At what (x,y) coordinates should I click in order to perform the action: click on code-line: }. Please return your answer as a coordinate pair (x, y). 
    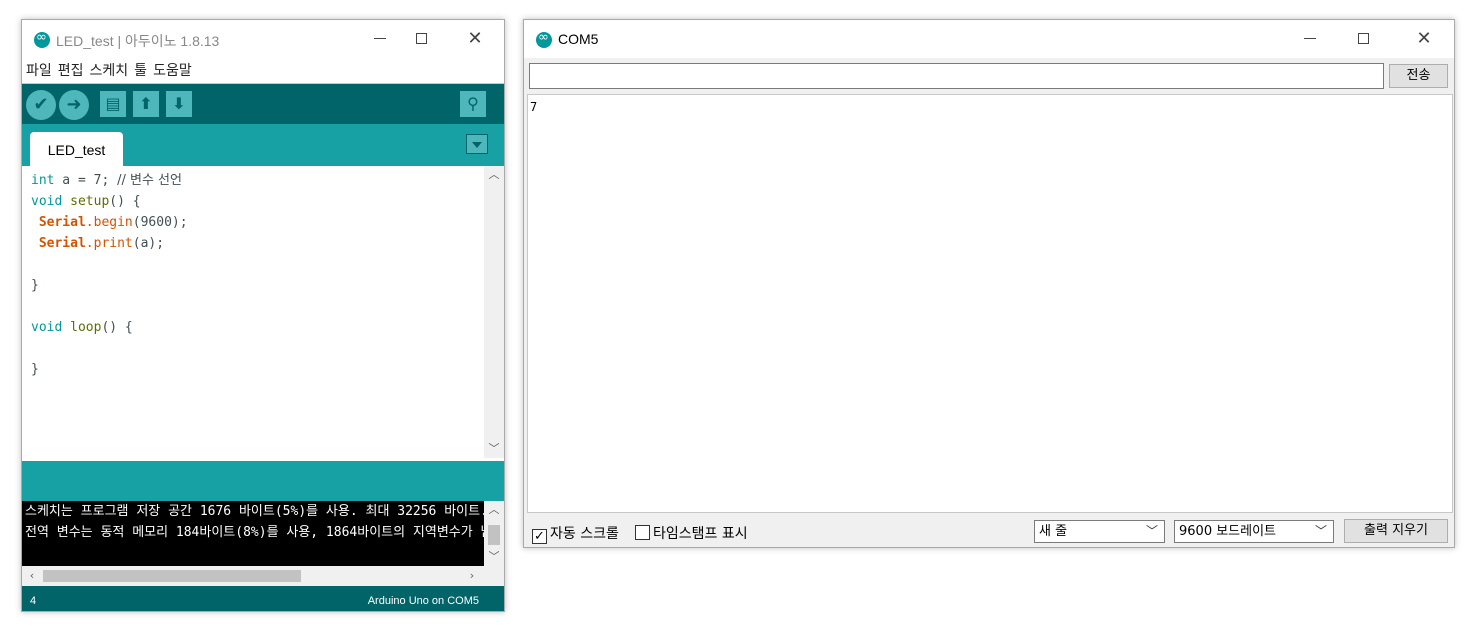
    Looking at the image, I should click on (257, 369).